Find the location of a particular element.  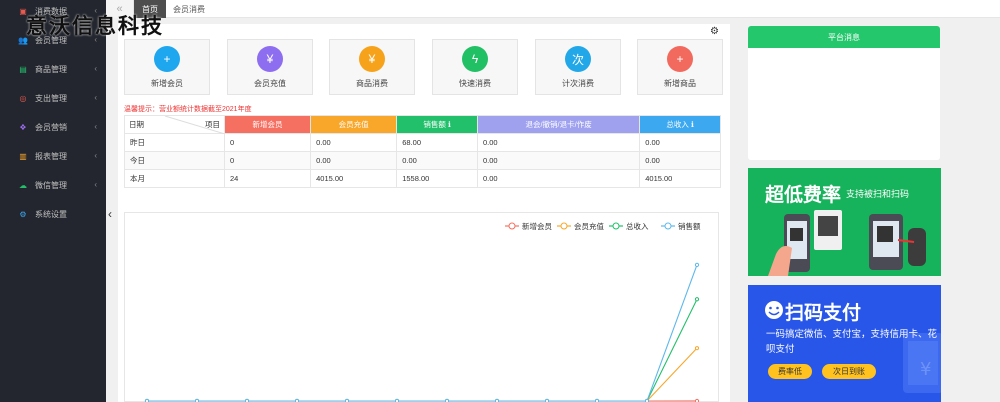

table-row: 昨日 0 0.00 68.00 0.00 0.00 is located at coordinates (422, 142).